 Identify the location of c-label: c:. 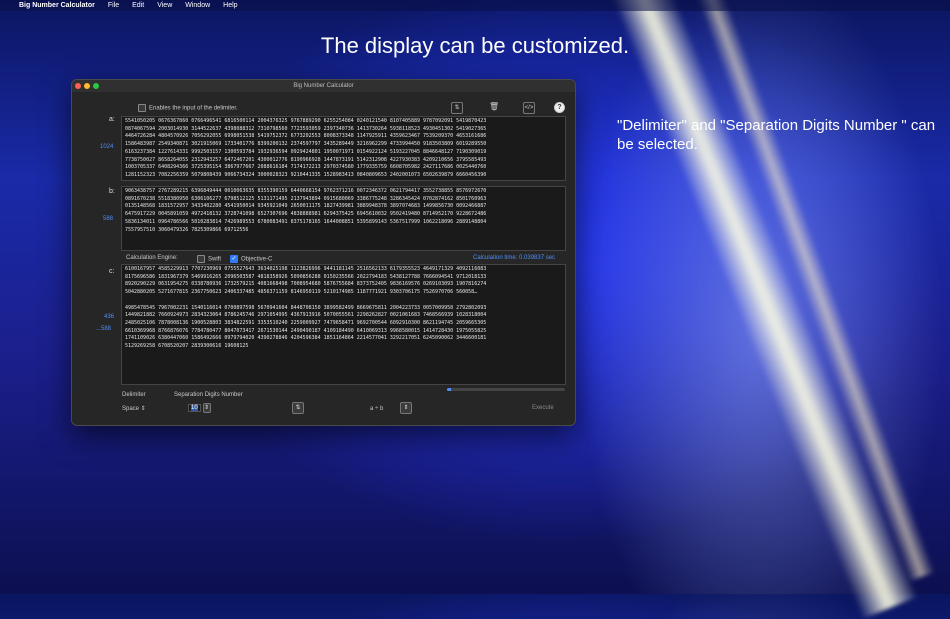
(112, 271).